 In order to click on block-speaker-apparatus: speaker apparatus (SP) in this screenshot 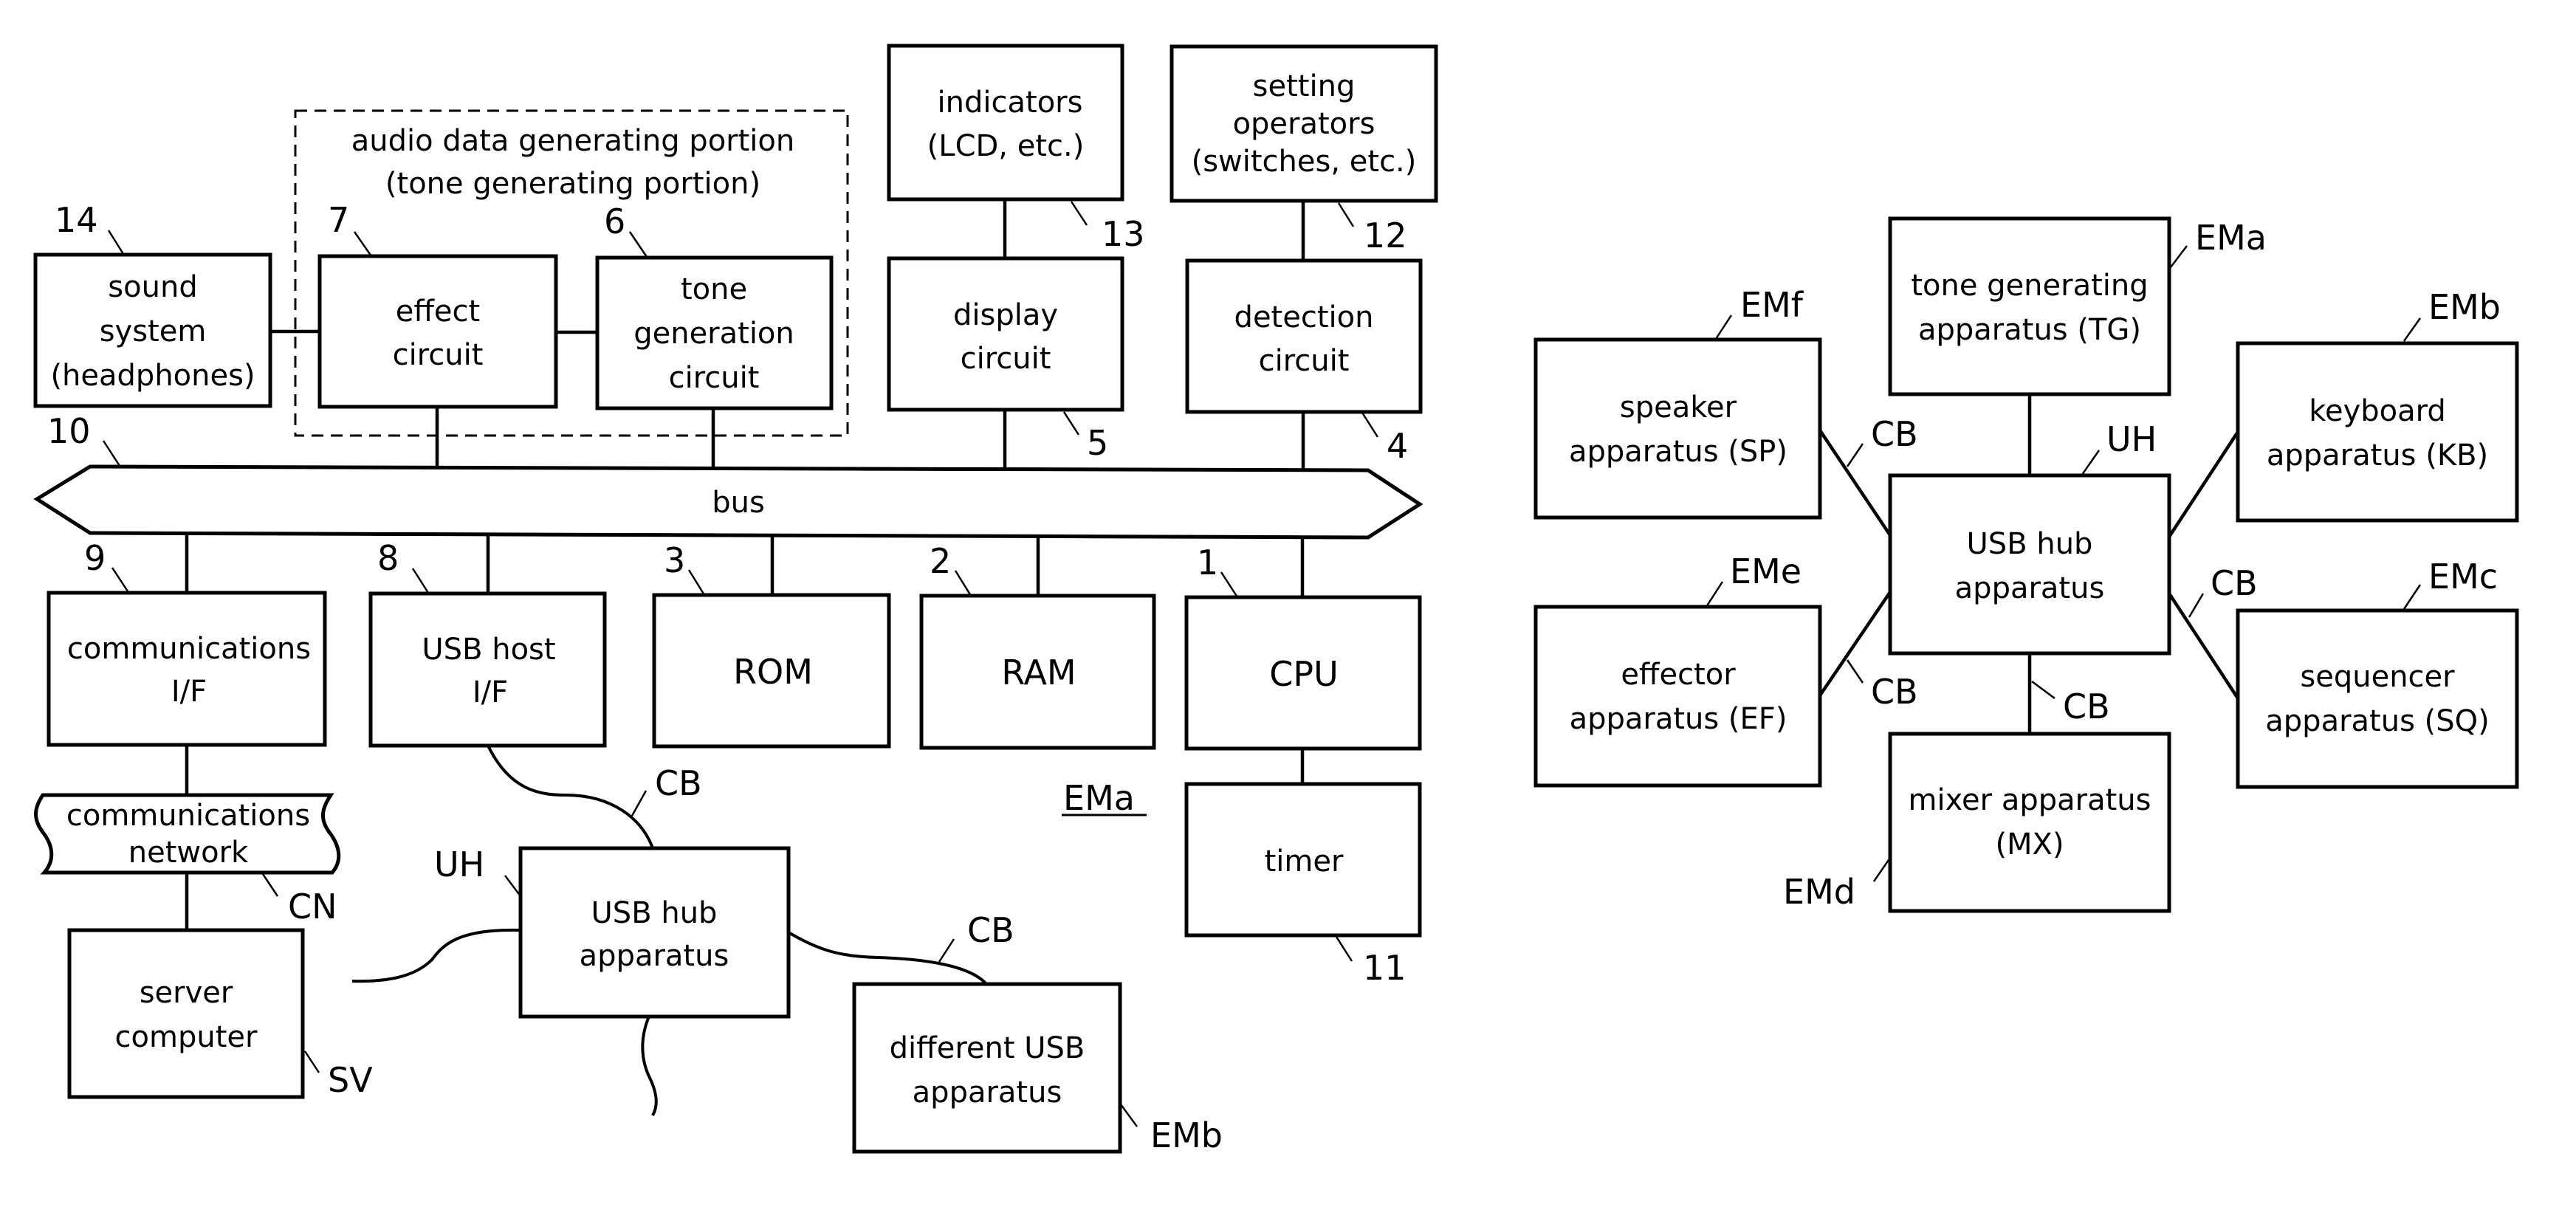, I will do `click(1677, 428)`.